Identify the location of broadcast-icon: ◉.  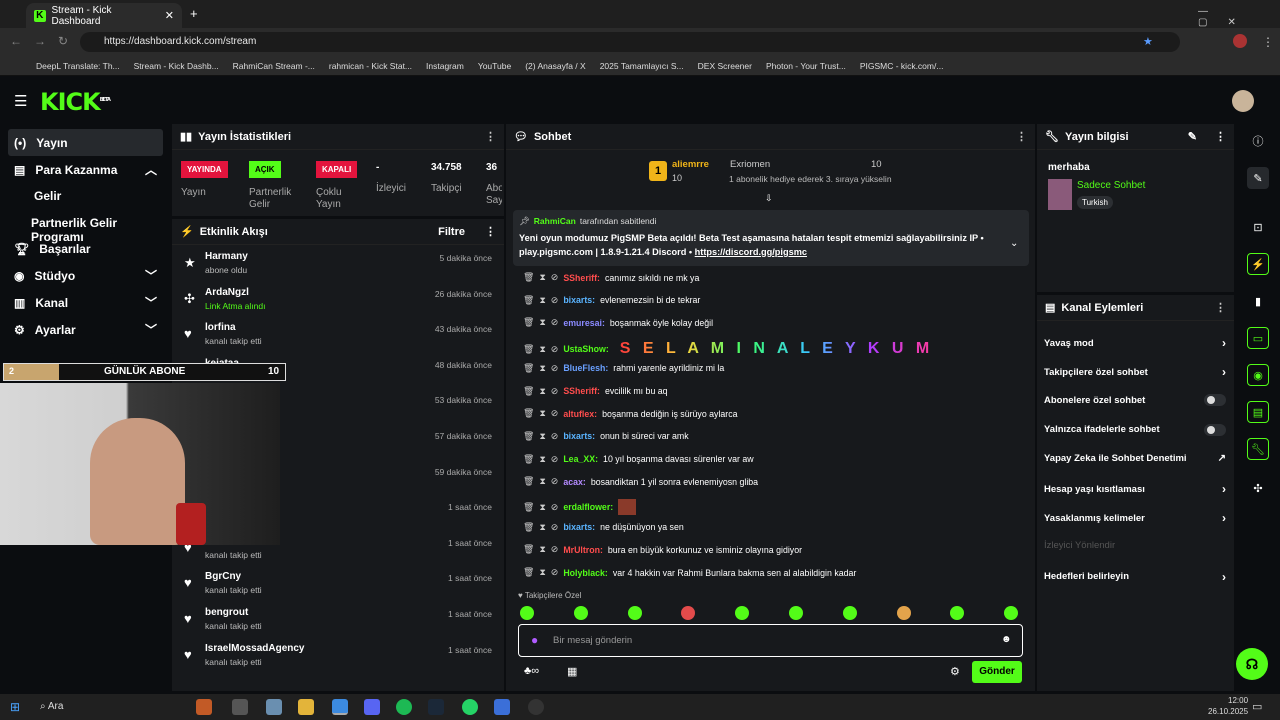
(1258, 375).